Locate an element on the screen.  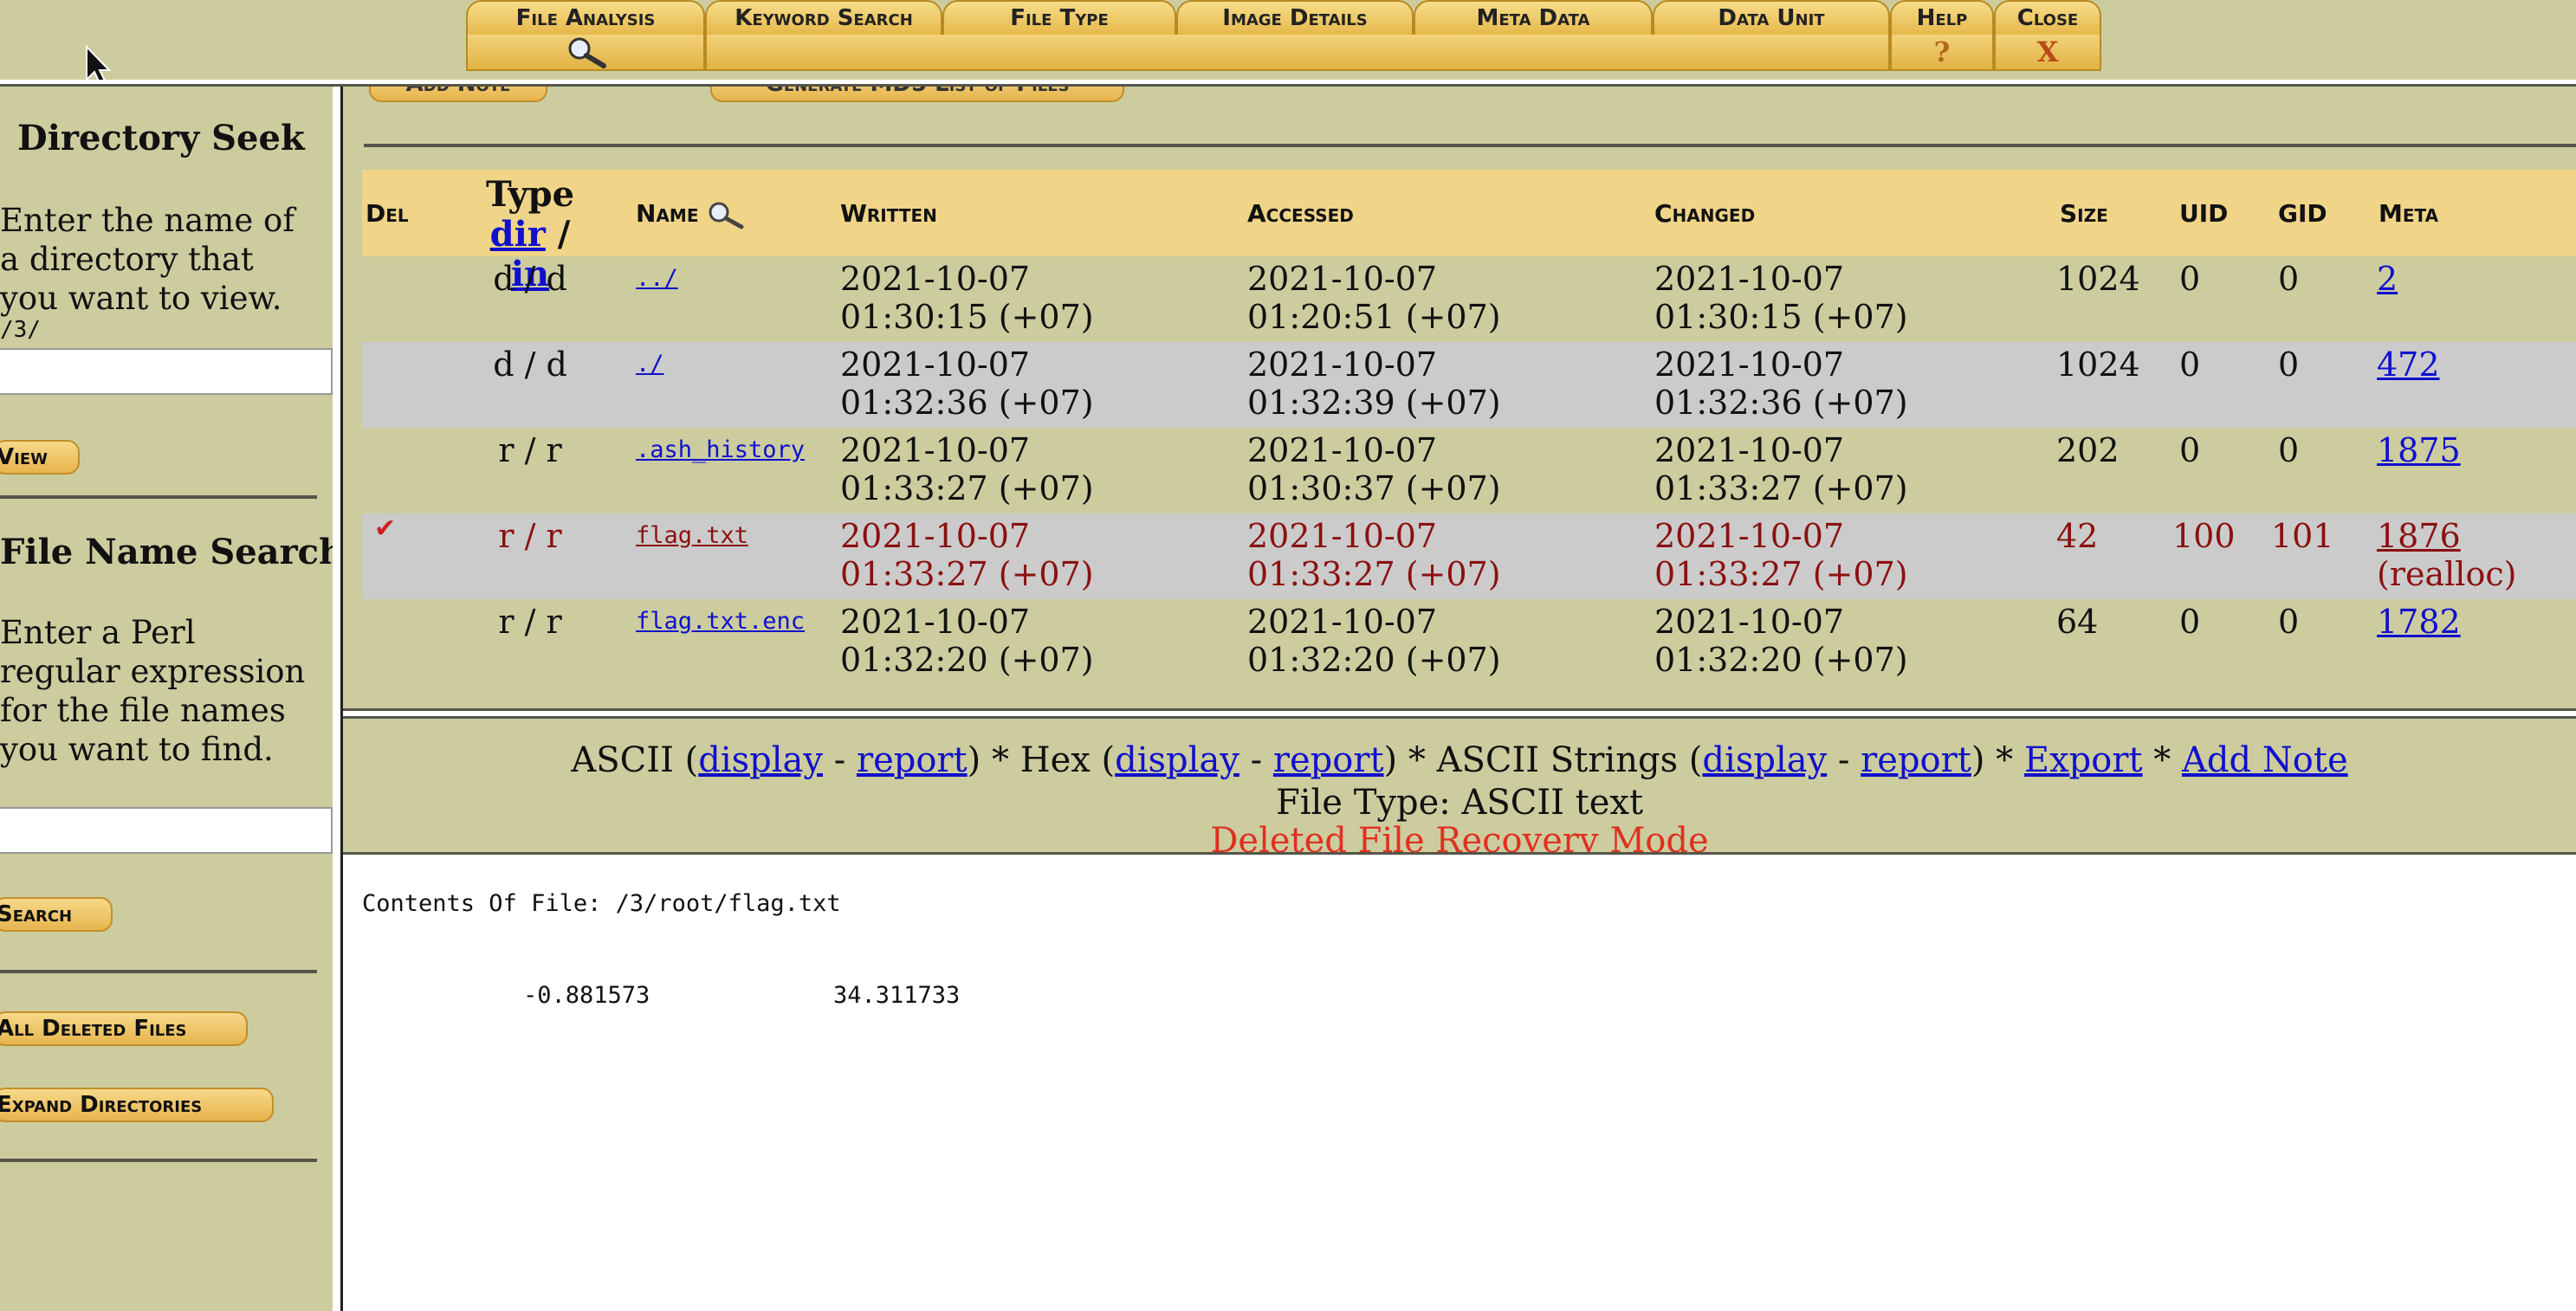
all-deleted-files-button: All Deleted Files is located at coordinates (124, 1029).